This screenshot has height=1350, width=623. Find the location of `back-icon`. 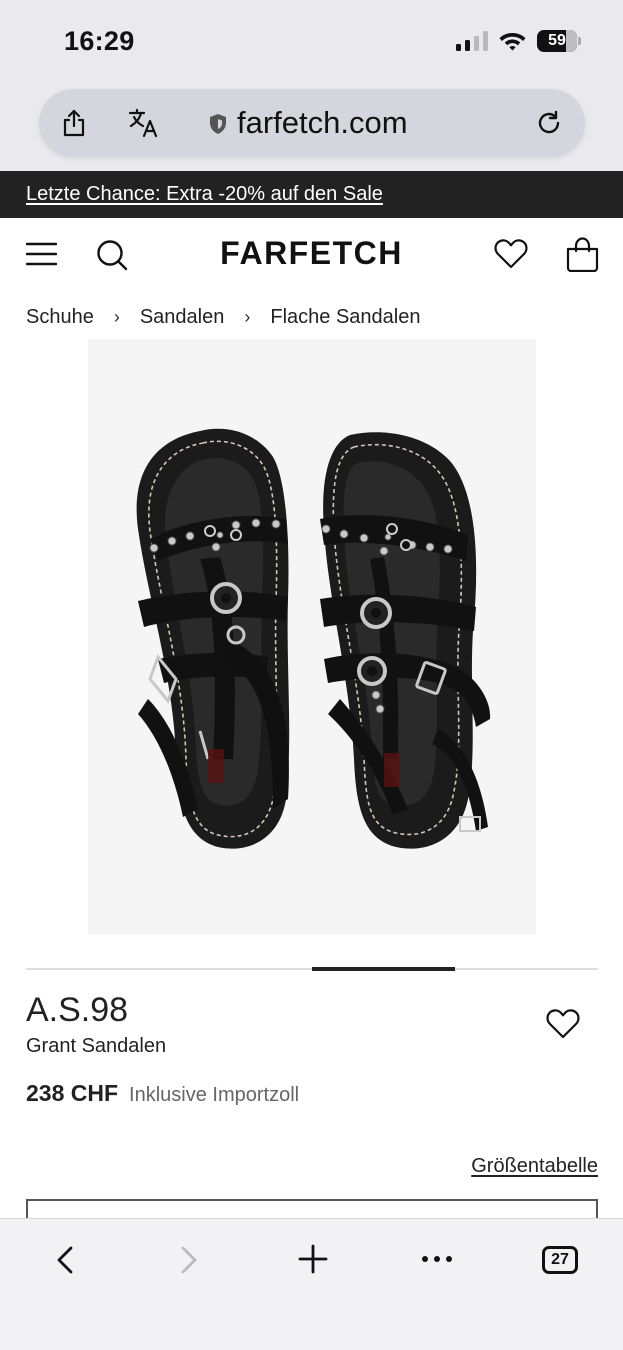

back-icon is located at coordinates (65, 1260).